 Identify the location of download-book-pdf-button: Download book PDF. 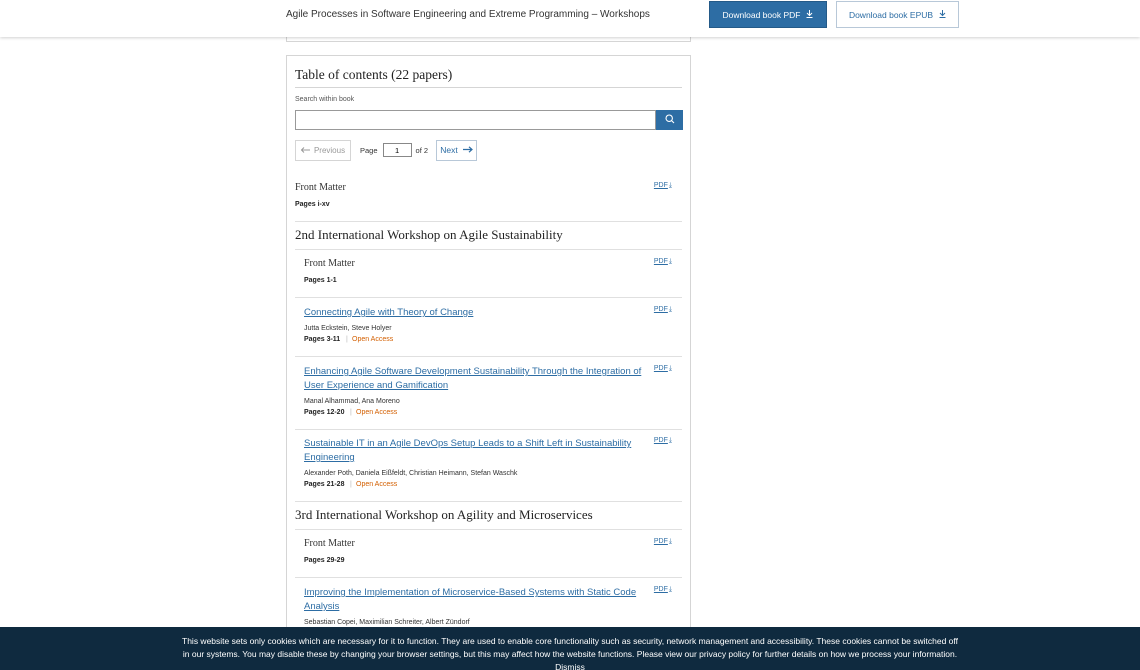
(768, 14).